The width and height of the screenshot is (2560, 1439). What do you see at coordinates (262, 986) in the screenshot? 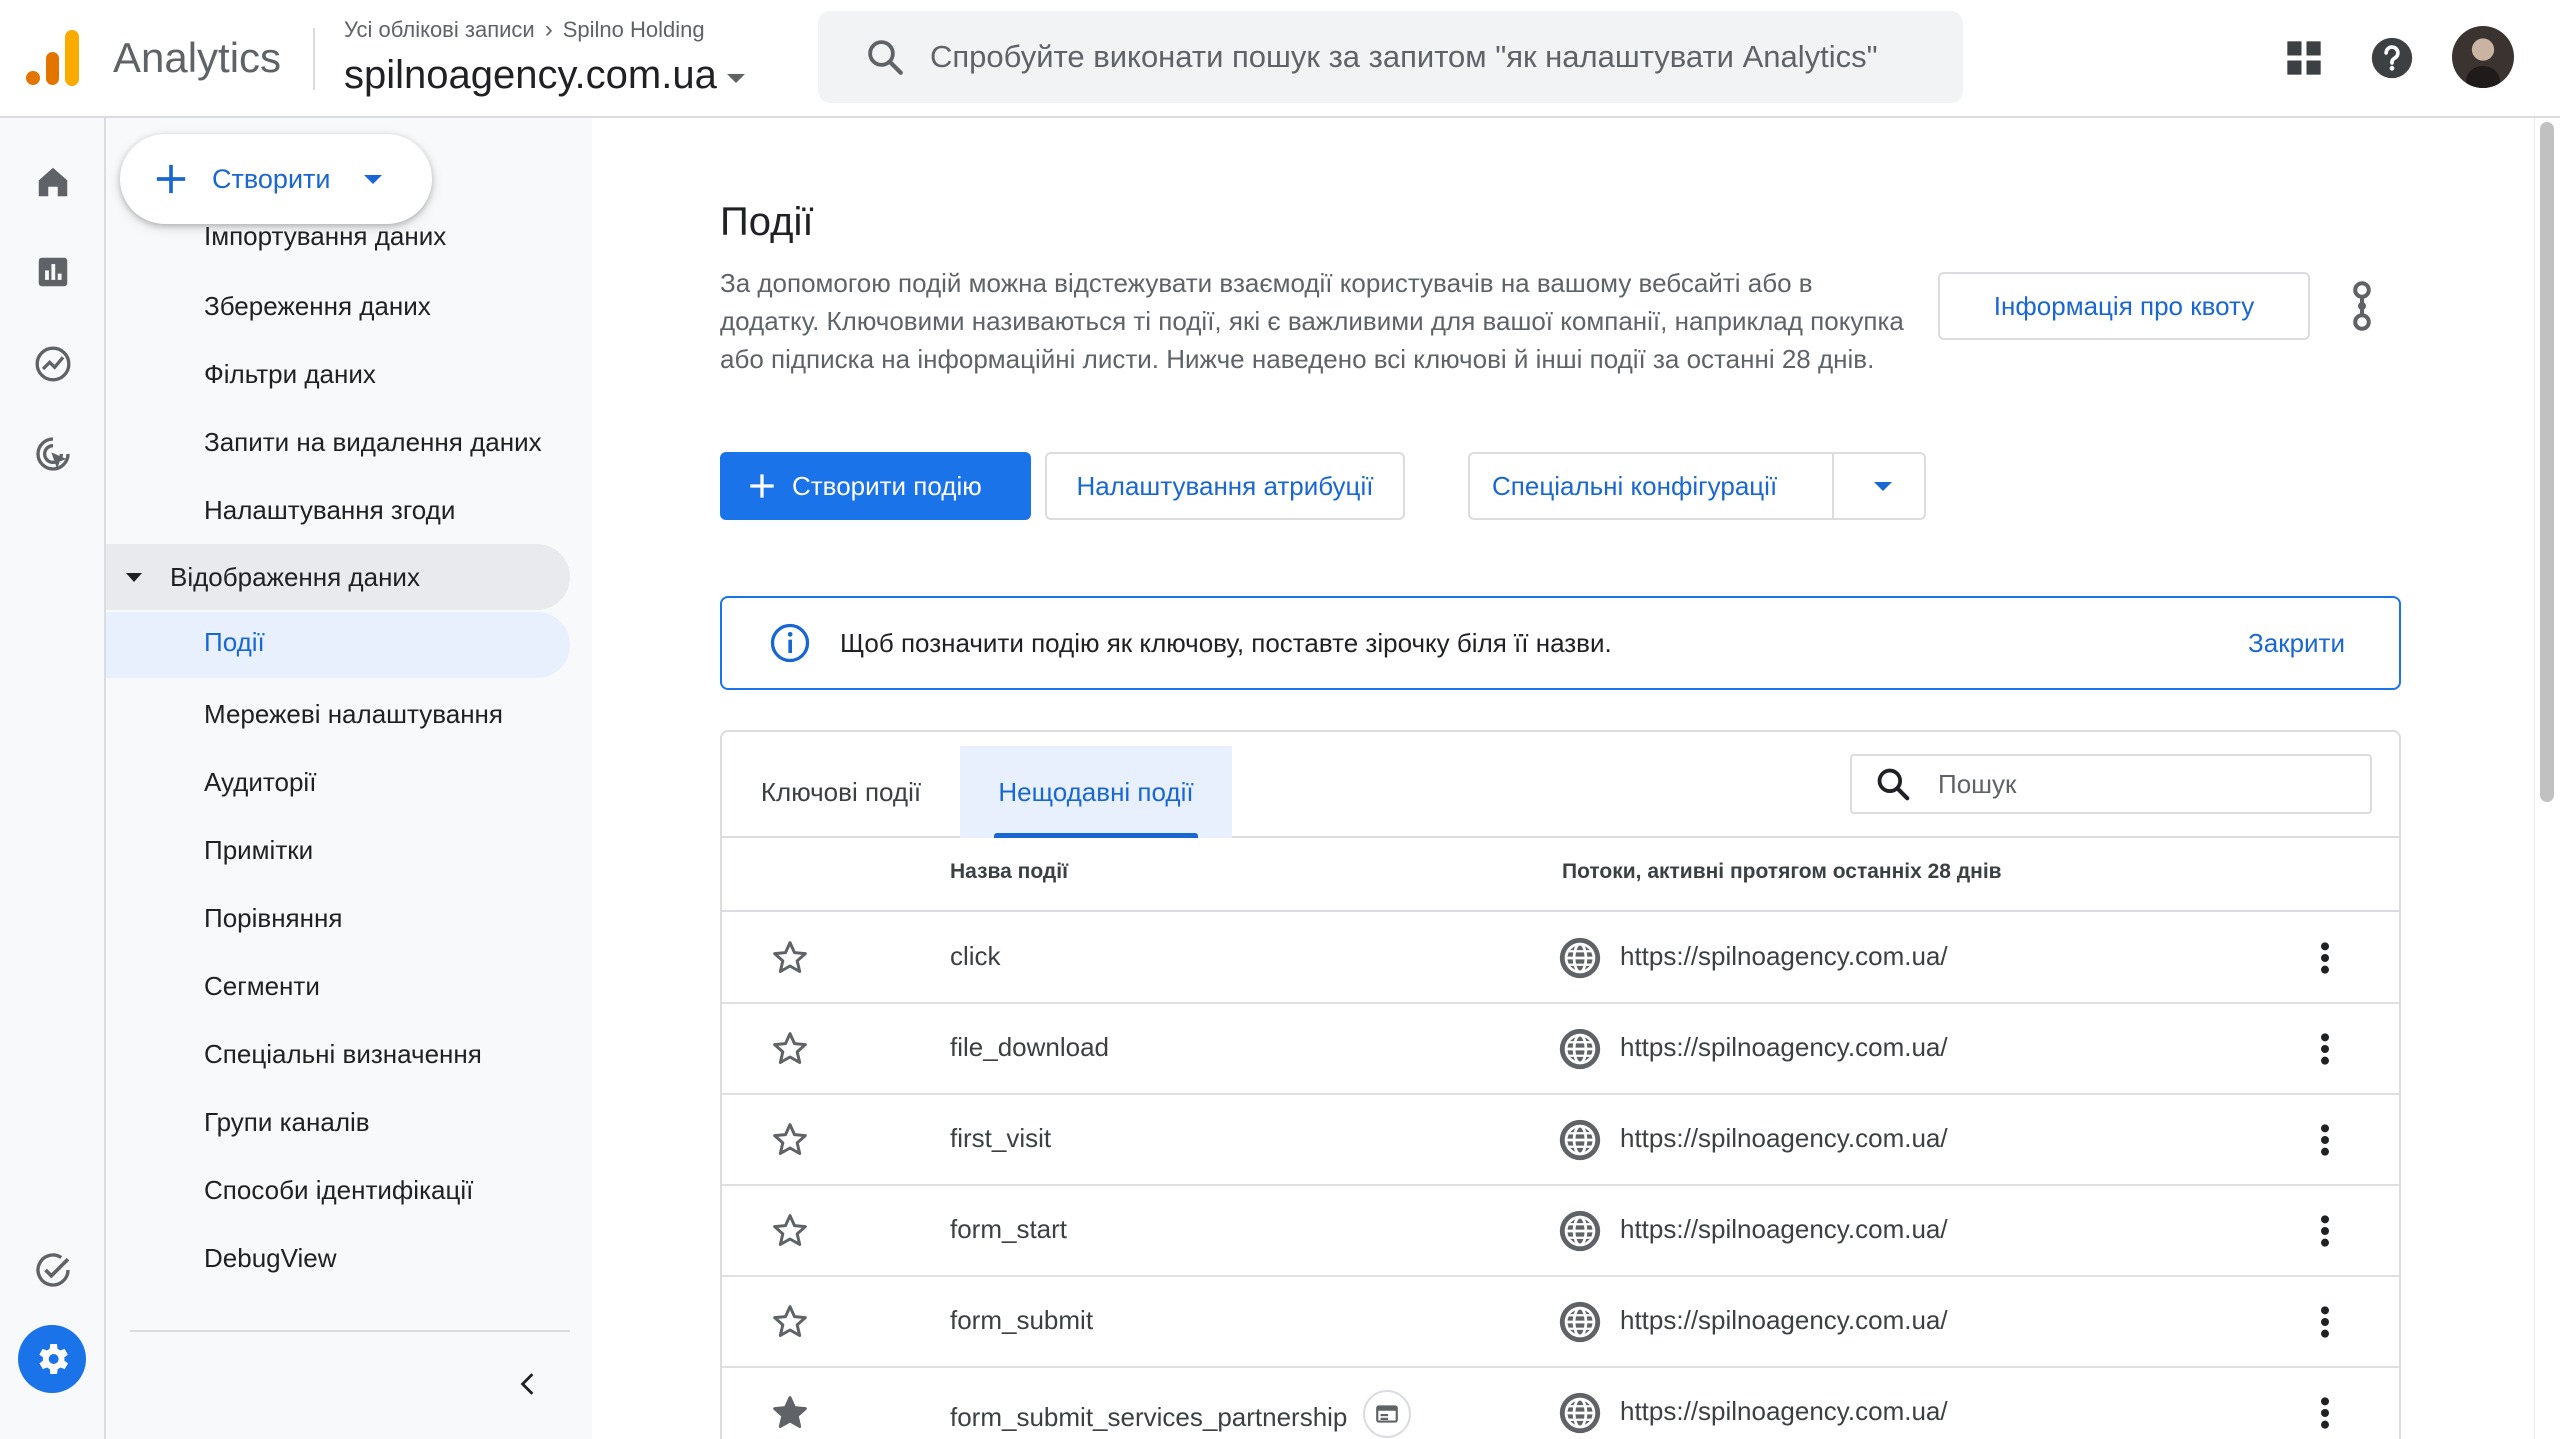
I see `nav-item-segments: Сегменти` at bounding box center [262, 986].